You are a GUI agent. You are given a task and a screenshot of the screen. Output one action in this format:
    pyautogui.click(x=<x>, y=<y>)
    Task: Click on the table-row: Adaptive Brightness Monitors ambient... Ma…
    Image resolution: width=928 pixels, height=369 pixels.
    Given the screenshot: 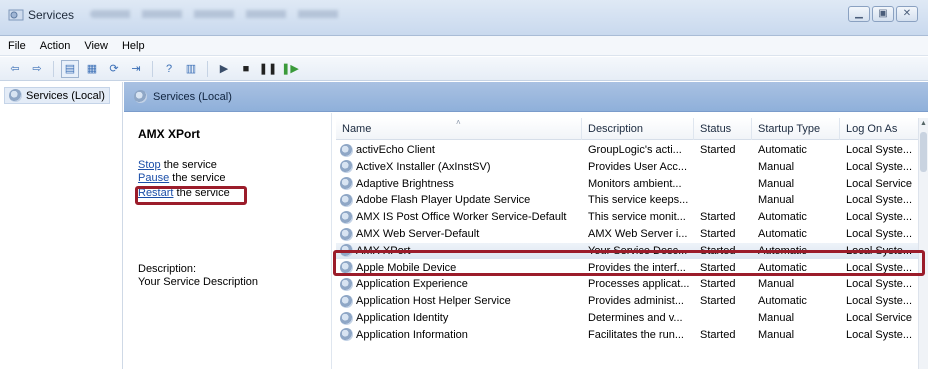 What is the action you would take?
    pyautogui.click(x=632, y=184)
    